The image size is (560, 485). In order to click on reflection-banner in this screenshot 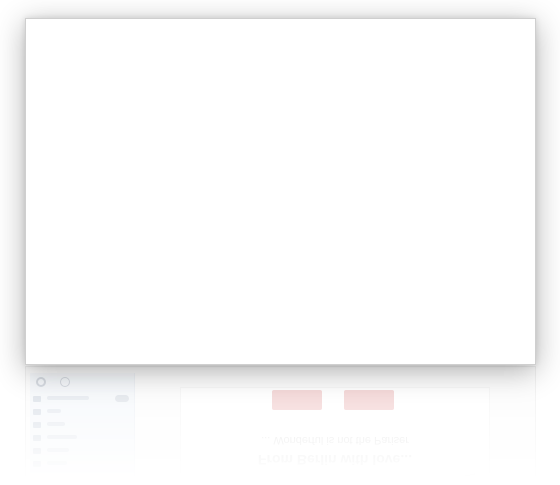, I will do `click(333, 401)`.